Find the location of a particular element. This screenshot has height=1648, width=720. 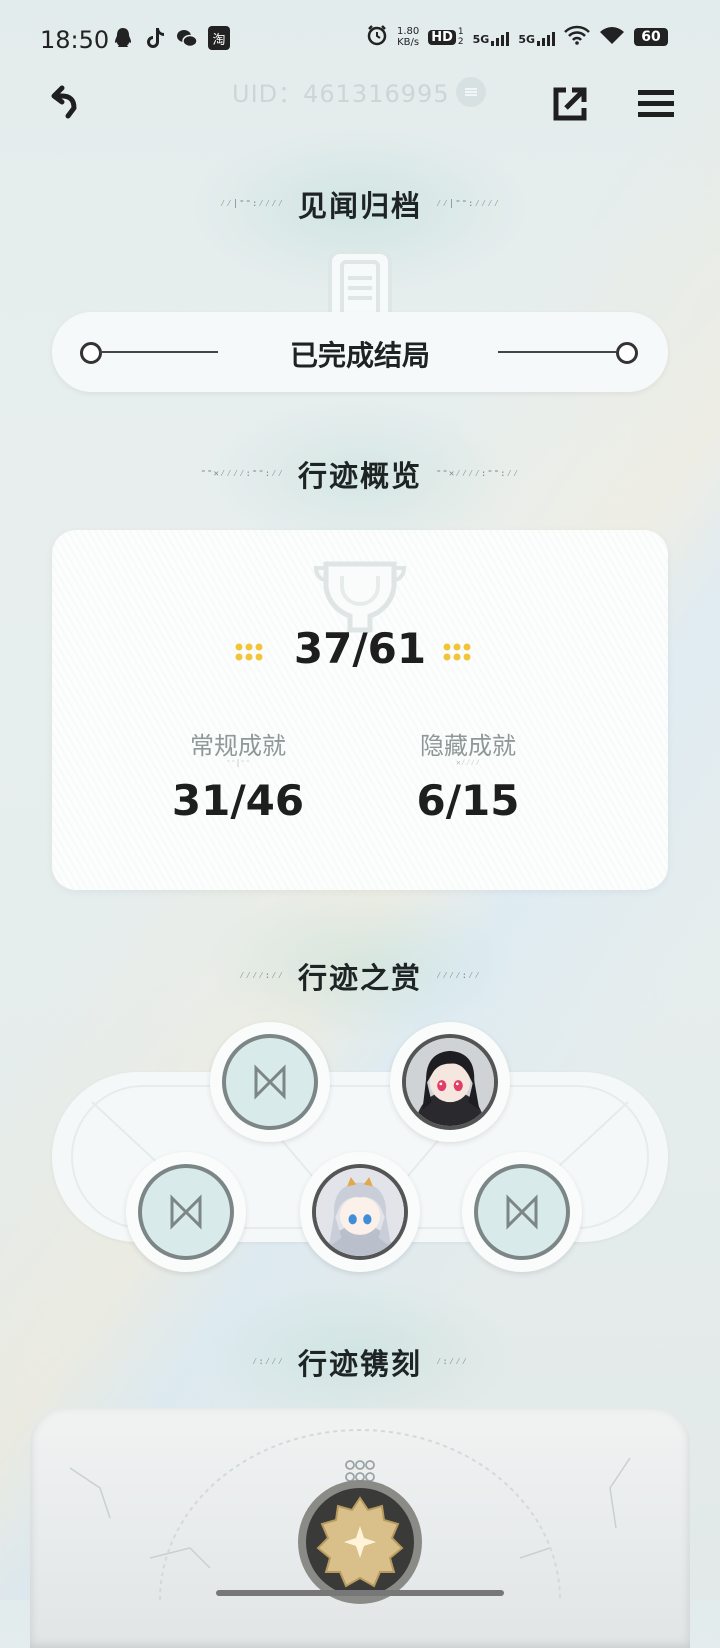

menu-button is located at coordinates (656, 104).